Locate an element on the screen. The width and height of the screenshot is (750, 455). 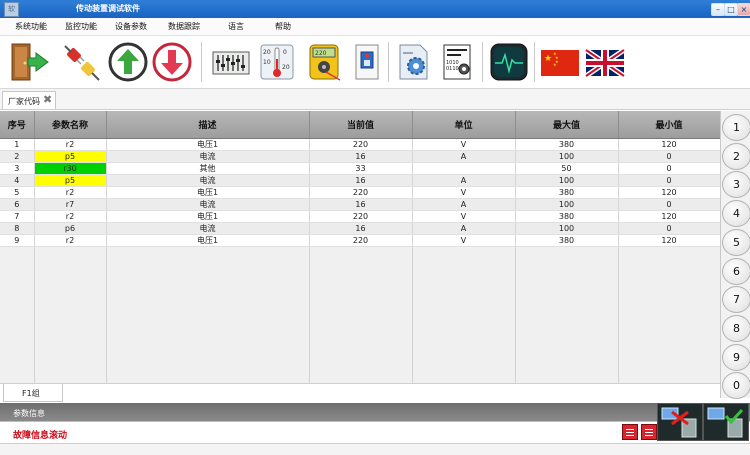
menu-monitor: 监控功能 is located at coordinates (81, 26).